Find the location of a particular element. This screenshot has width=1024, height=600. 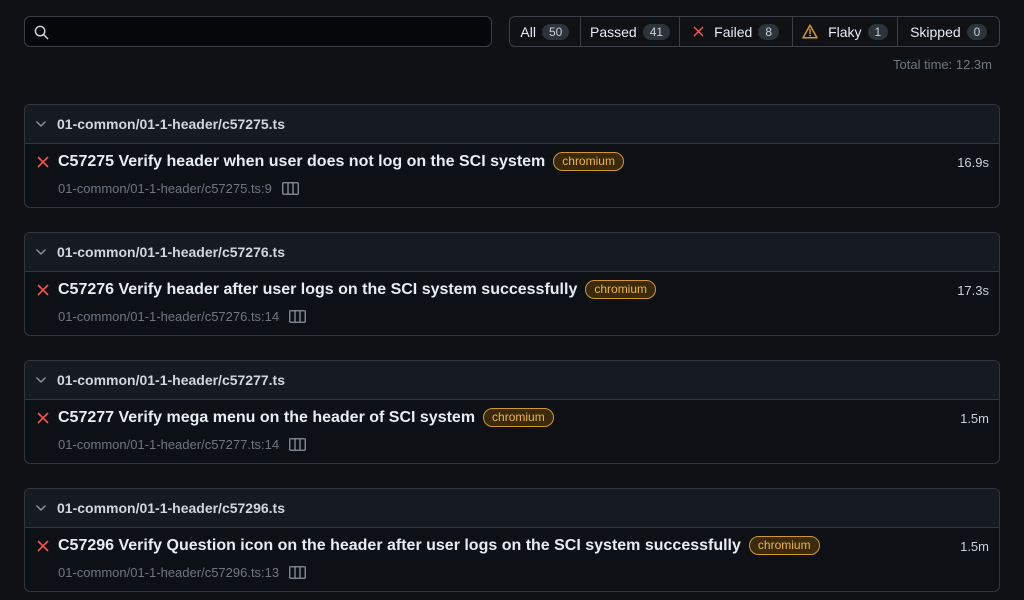

search-icon is located at coordinates (41, 32).